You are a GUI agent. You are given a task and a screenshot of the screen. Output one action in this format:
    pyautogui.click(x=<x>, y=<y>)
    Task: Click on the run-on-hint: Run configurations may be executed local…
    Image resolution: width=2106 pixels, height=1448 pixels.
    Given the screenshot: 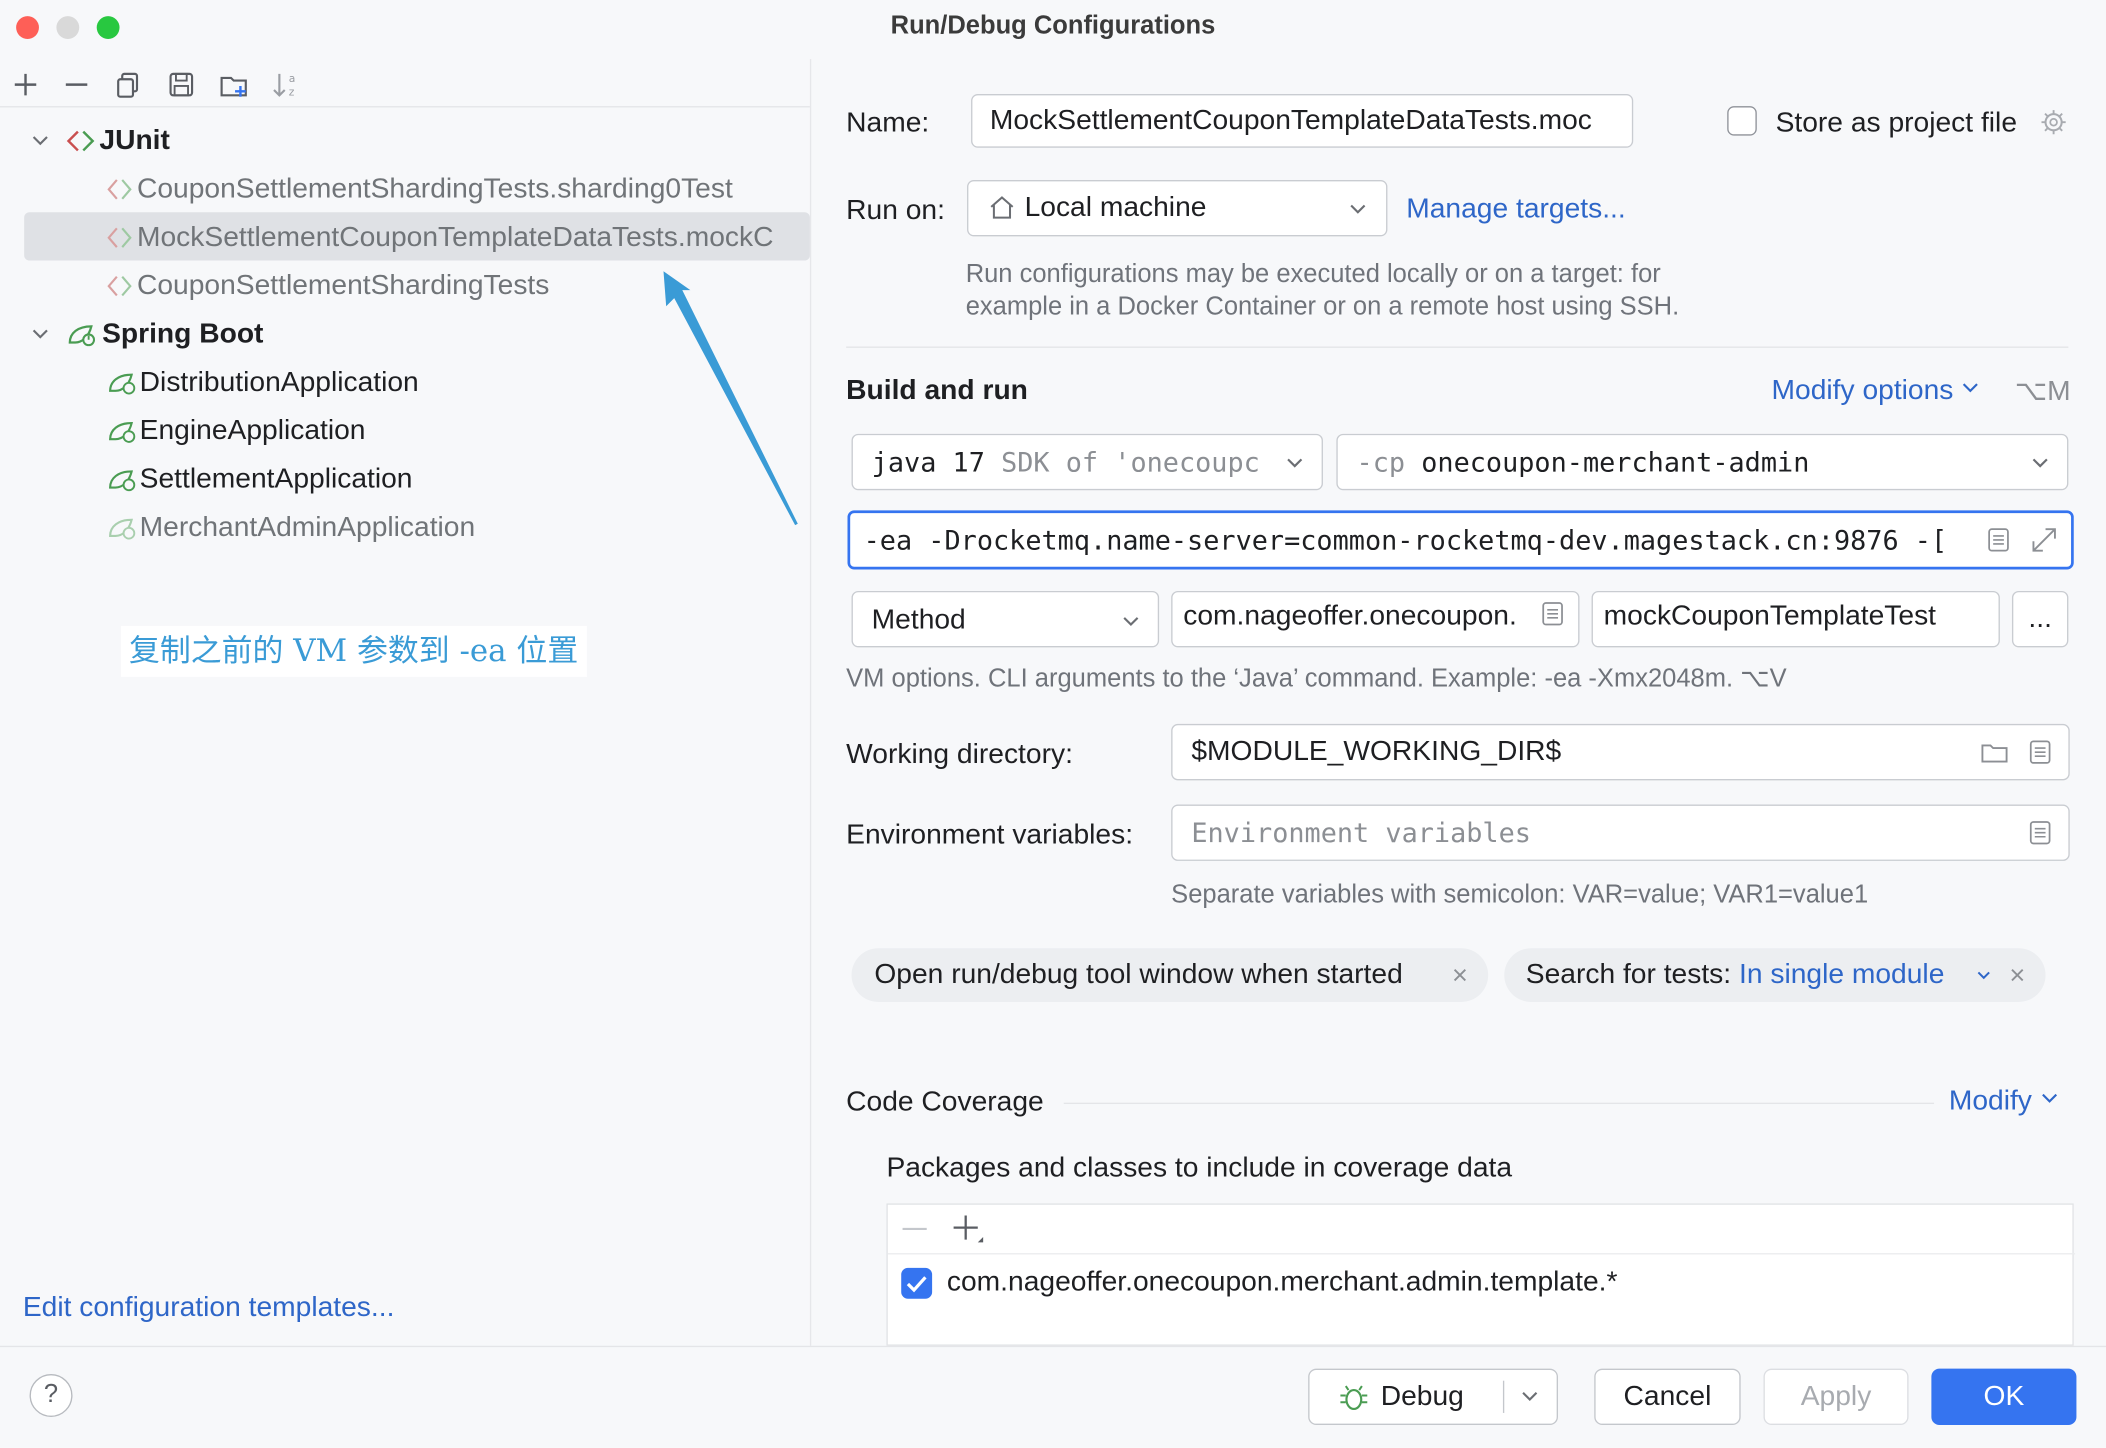 What is the action you would take?
    pyautogui.click(x=1322, y=291)
    